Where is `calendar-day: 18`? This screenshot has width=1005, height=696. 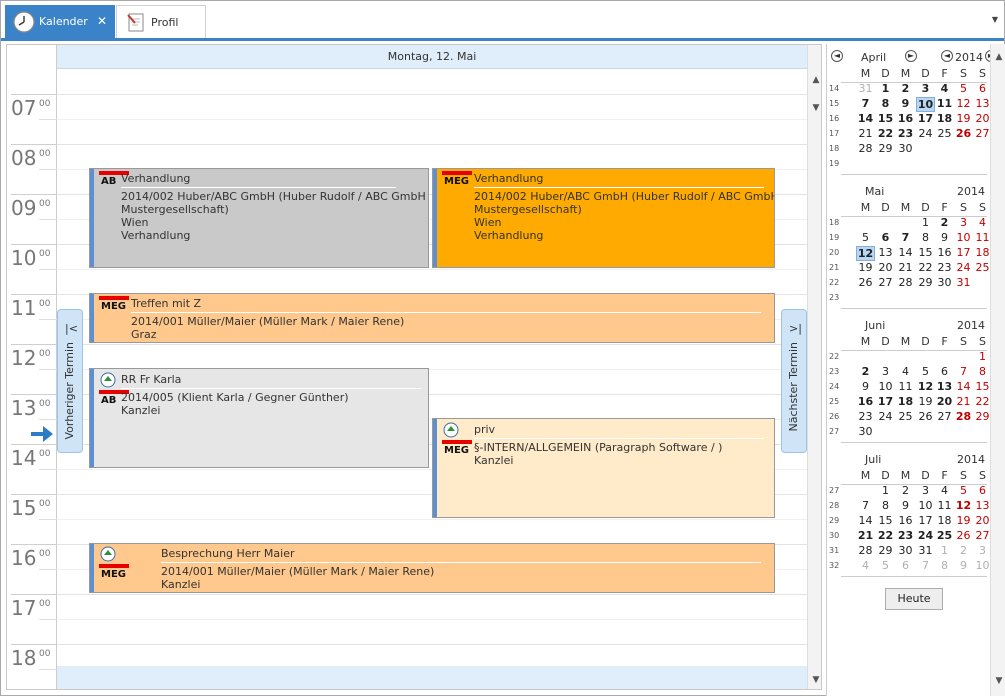
calendar-day: 18 is located at coordinates (944, 118).